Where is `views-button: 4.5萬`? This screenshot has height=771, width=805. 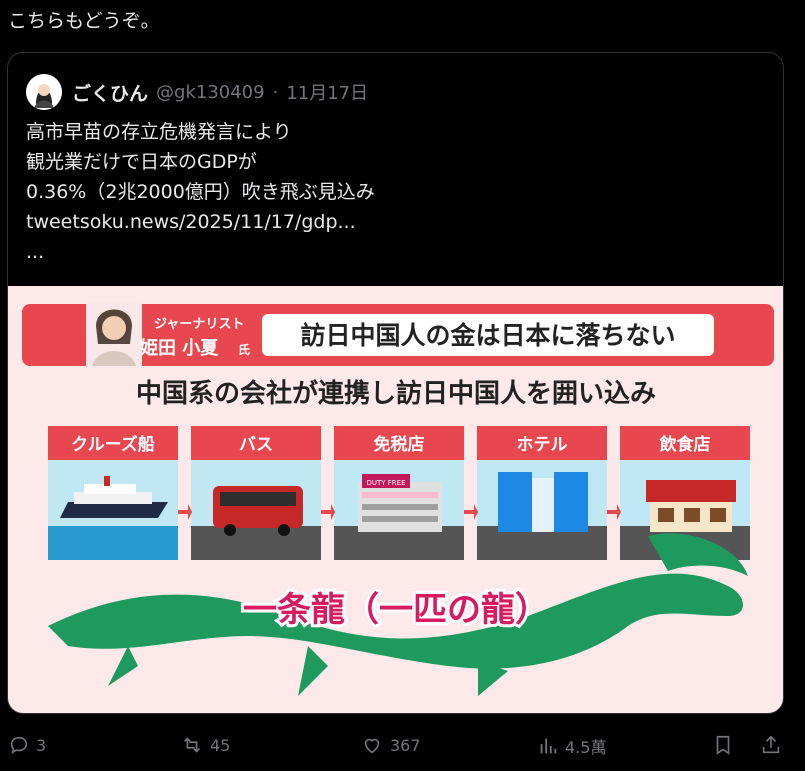 views-button: 4.5萬 is located at coordinates (571, 746).